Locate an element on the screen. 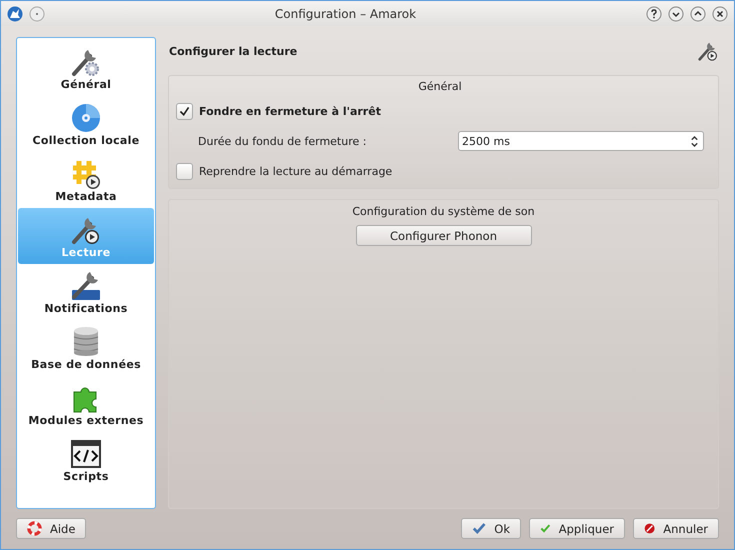 The image size is (735, 550). sidebar-item: Base de données is located at coordinates (86, 348).